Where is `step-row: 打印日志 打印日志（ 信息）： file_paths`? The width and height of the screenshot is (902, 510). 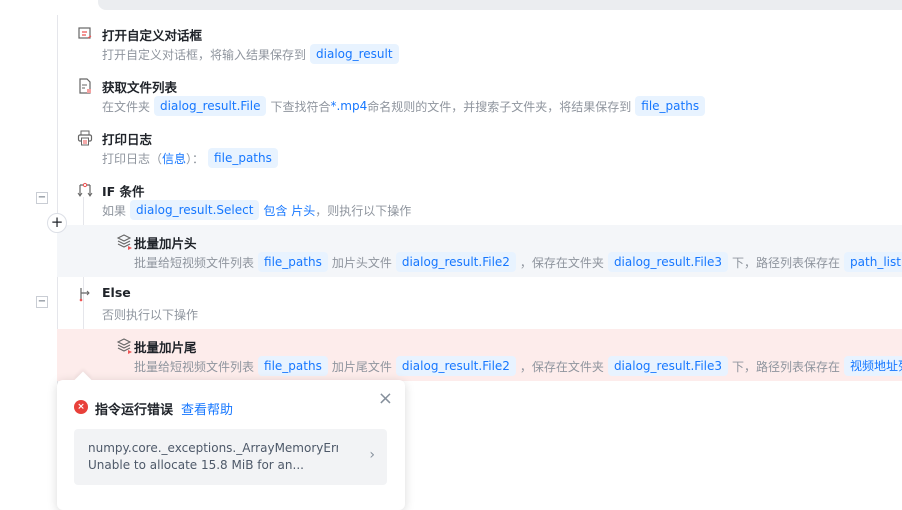
step-row: 打印日志 打印日志（ 信息）： file_paths is located at coordinates (479, 147).